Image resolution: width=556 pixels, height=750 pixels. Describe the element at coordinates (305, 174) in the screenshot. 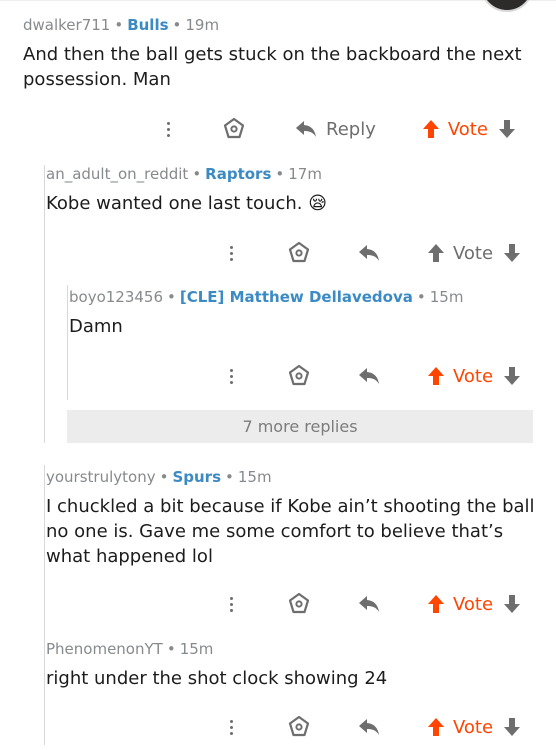

I see `timestamp: 17m` at that location.